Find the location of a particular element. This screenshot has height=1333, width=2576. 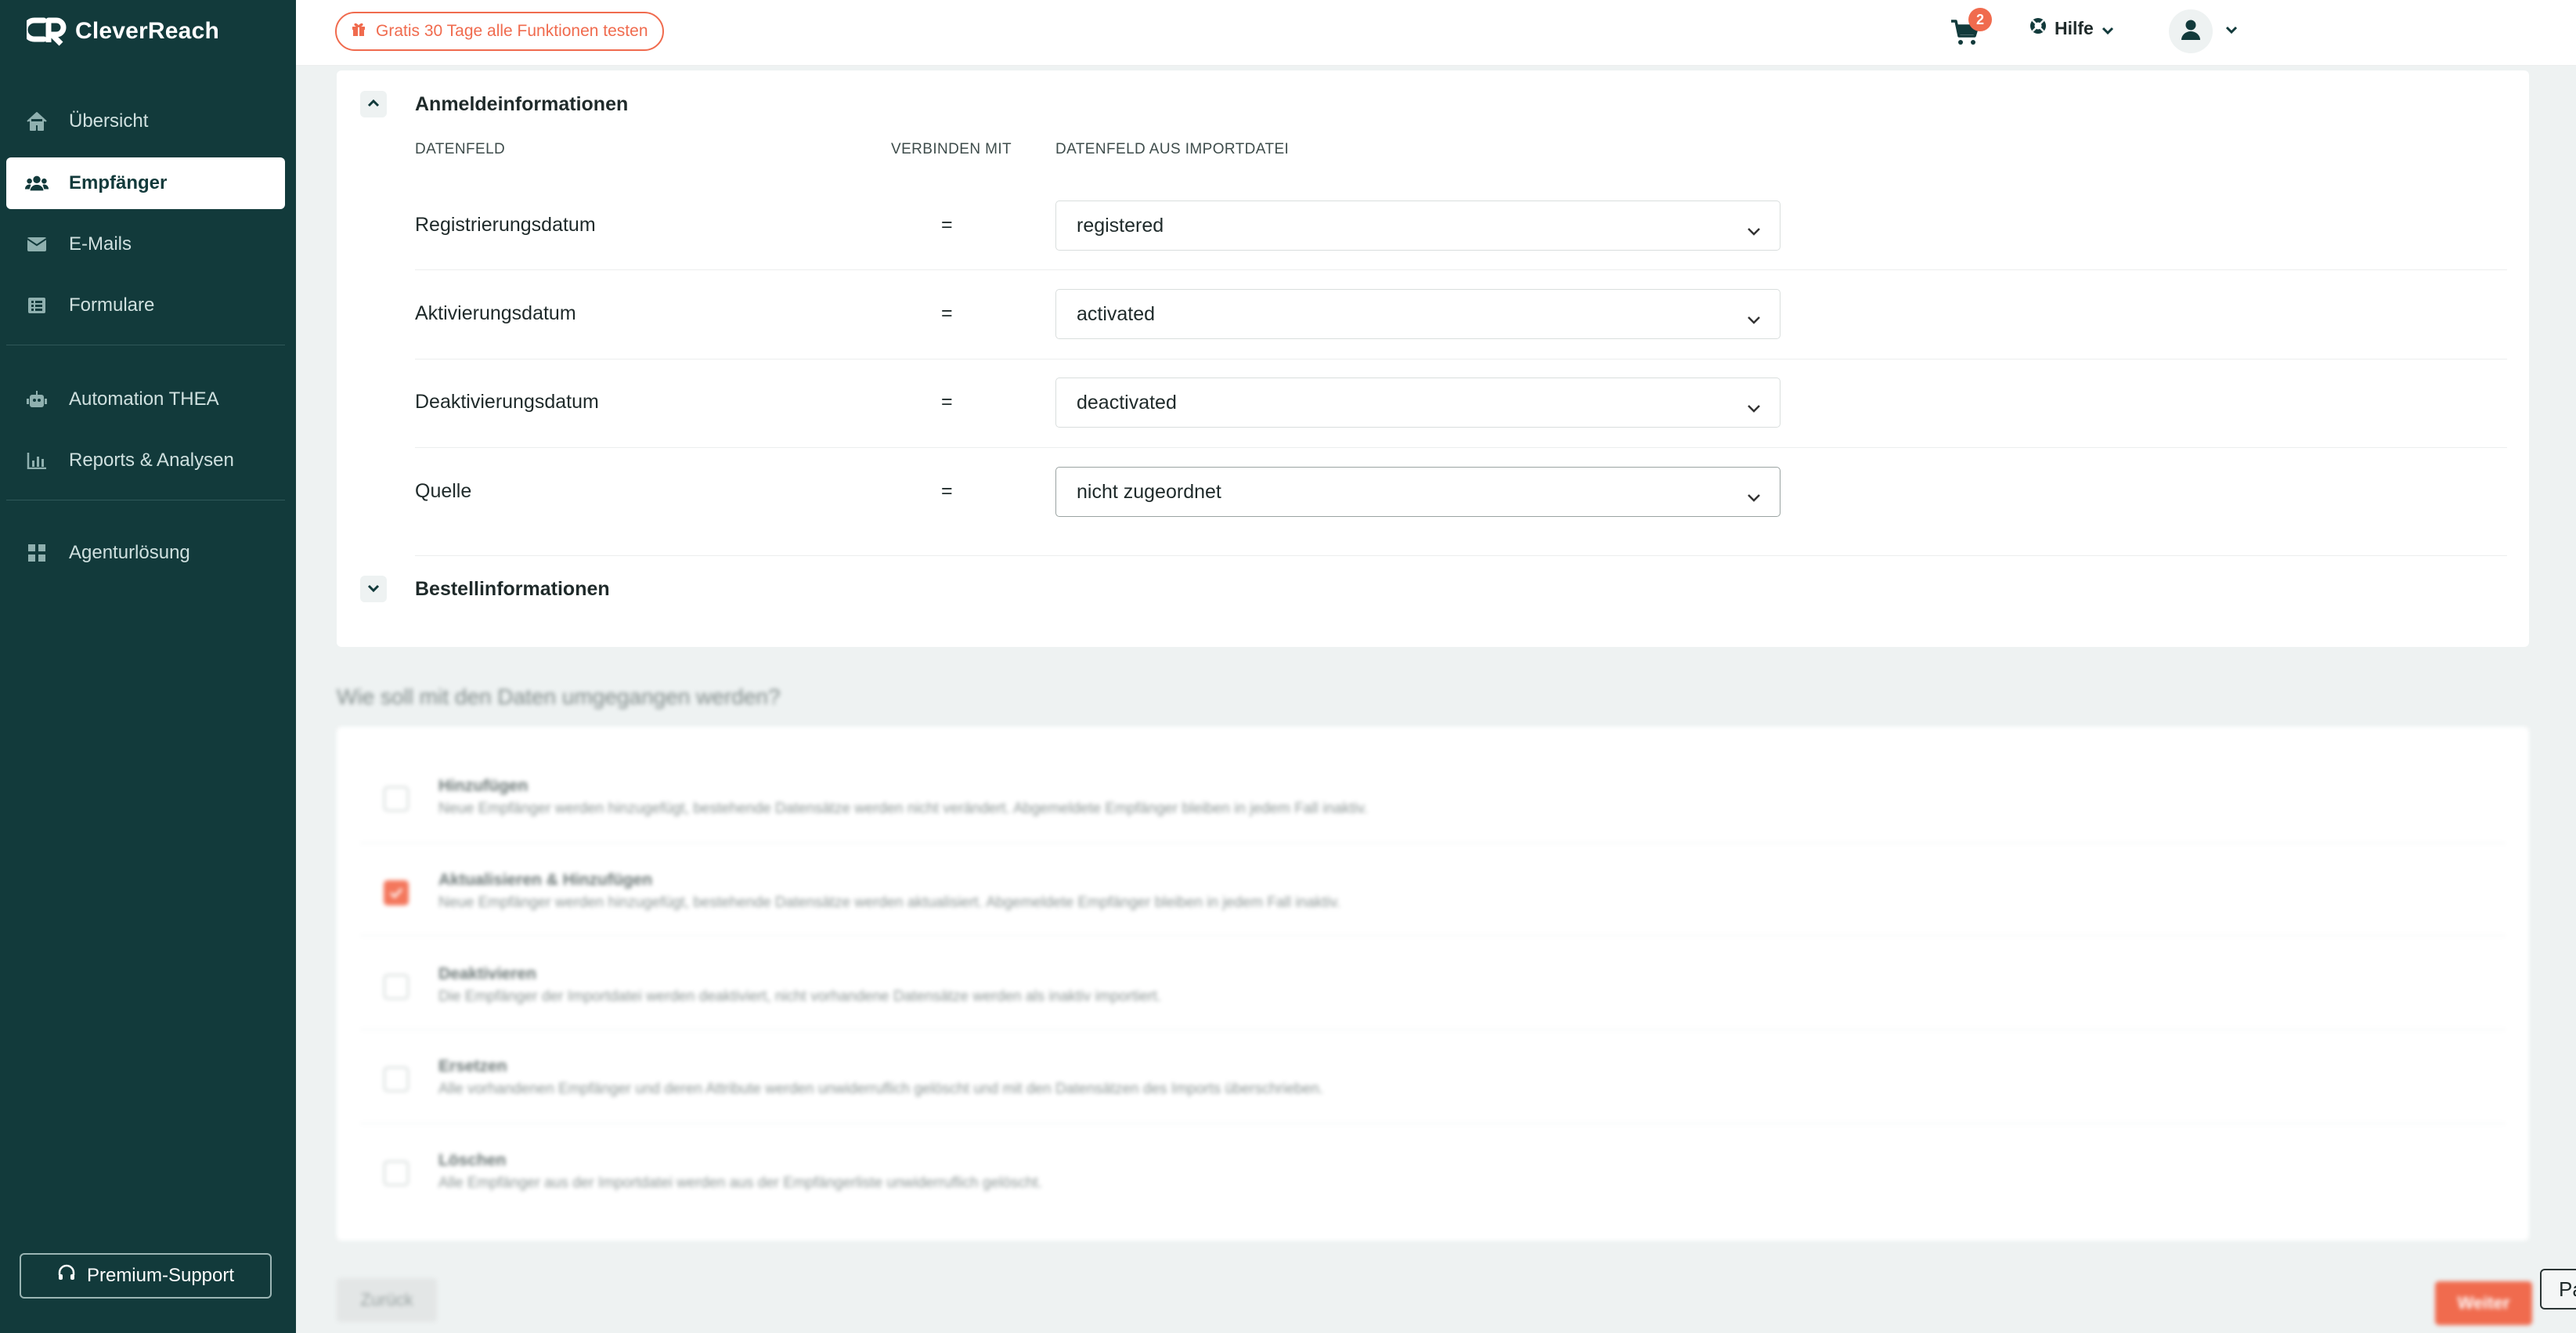

sidebar-item-label: E-Mails is located at coordinates (100, 244).